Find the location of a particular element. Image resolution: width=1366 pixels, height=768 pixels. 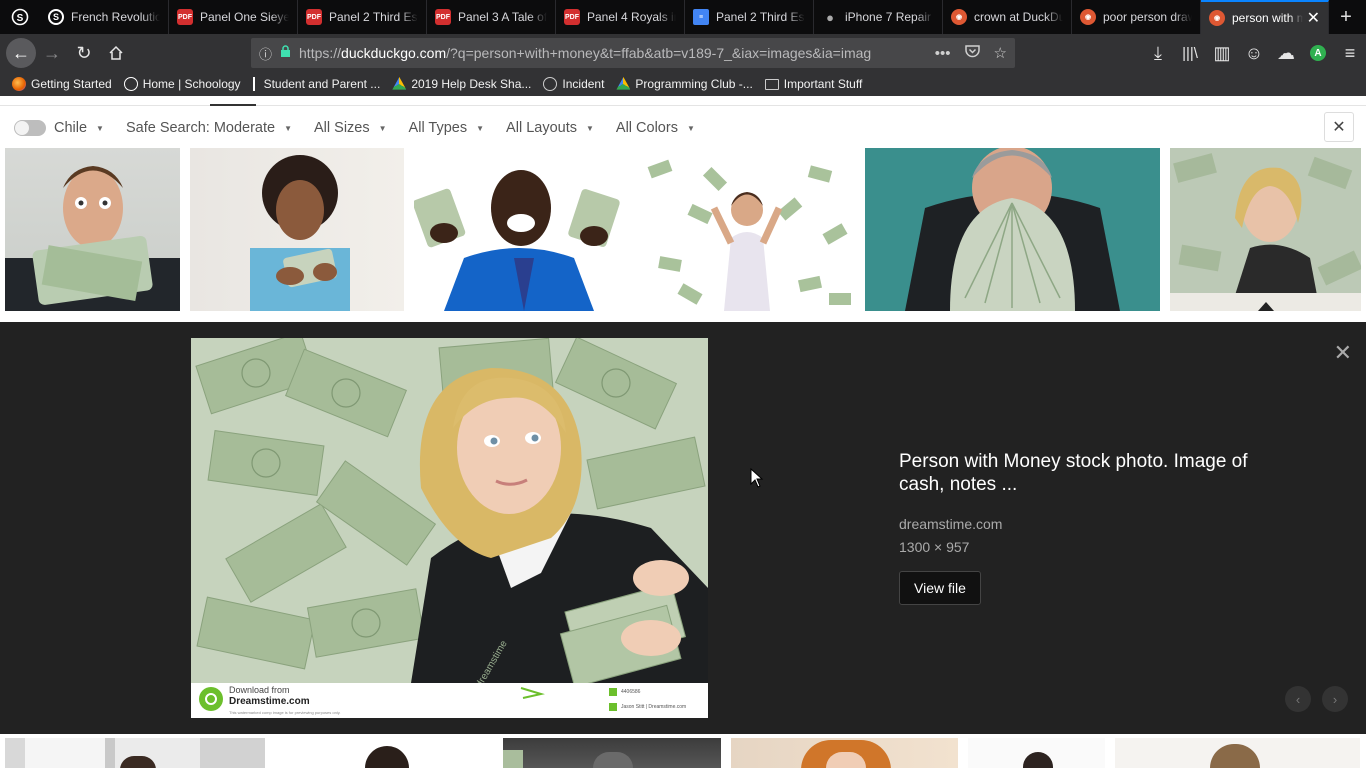

browser-tab: S French Revolutio is located at coordinates (104, 17).